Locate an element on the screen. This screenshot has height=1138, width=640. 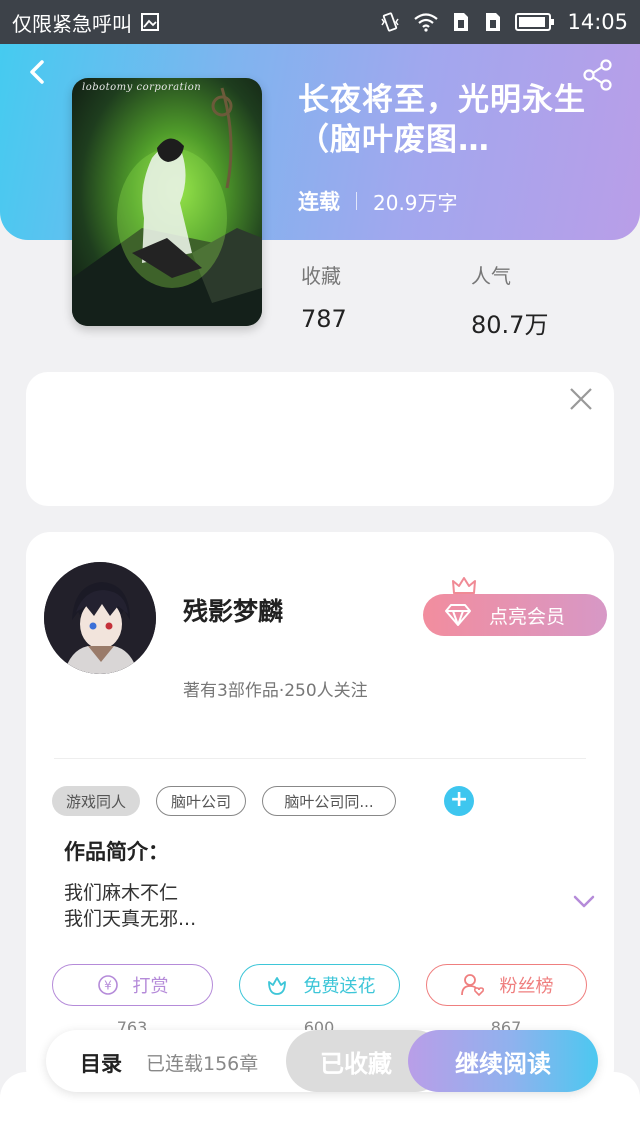
expand-intro-button is located at coordinates (584, 902).